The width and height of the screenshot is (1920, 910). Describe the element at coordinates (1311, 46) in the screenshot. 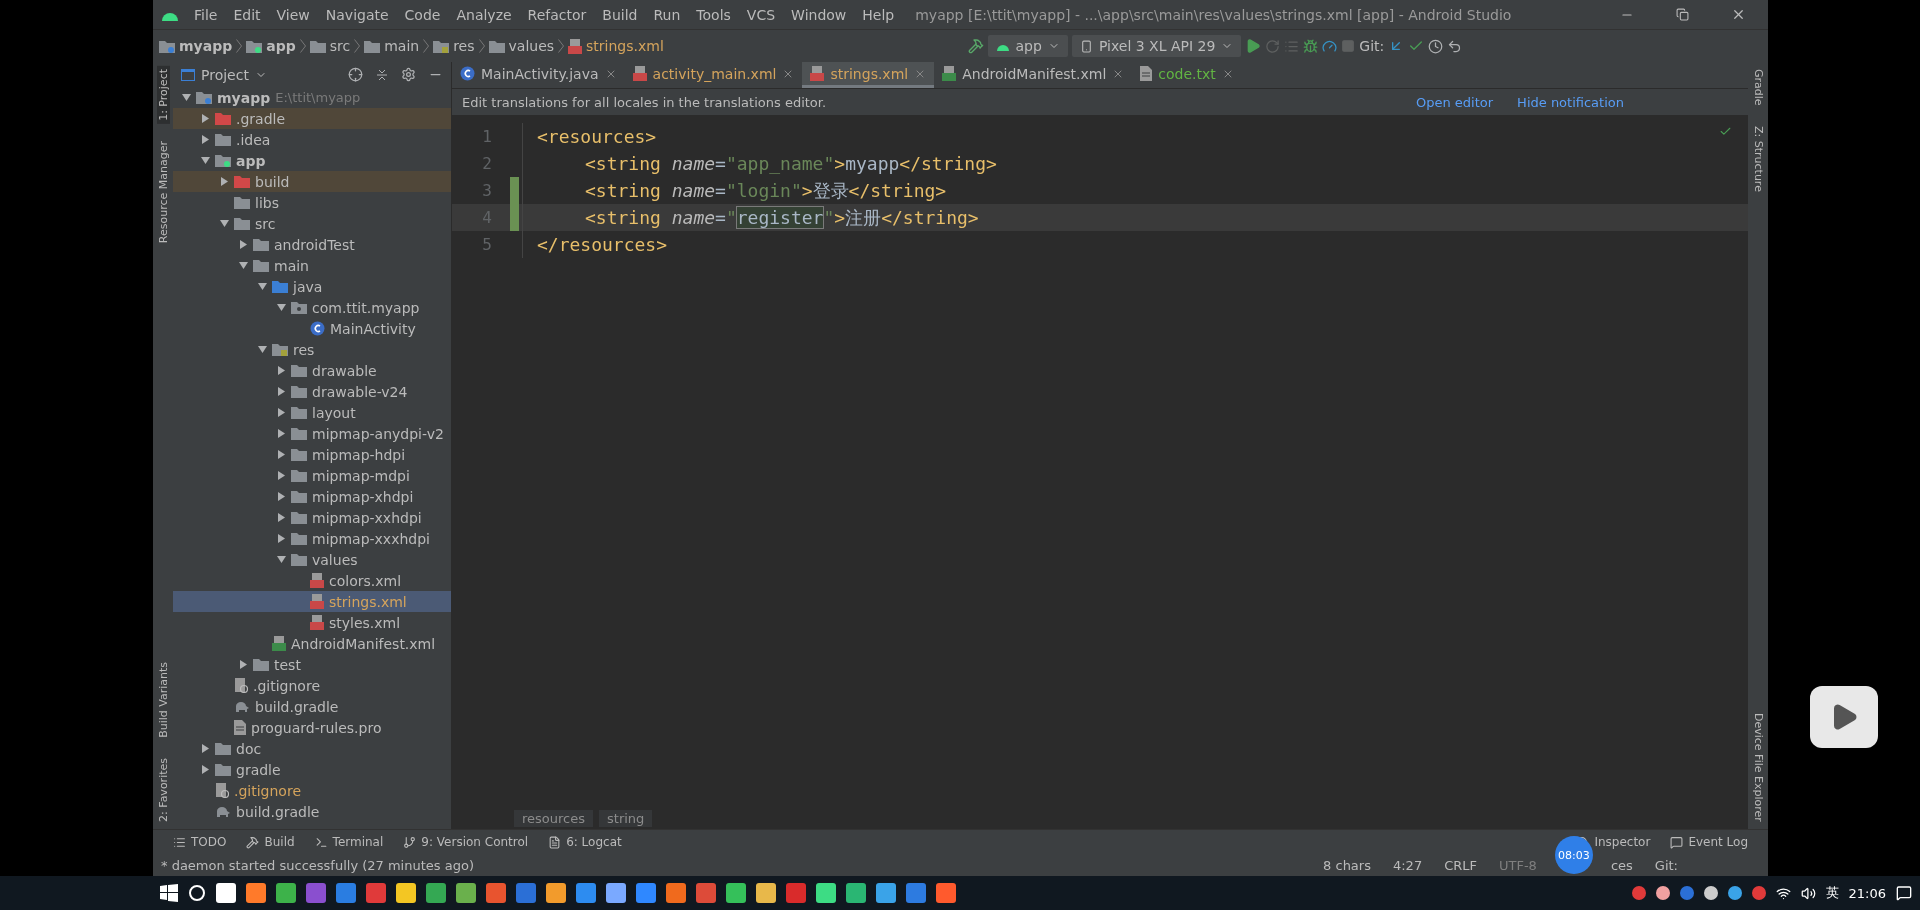

I see `bug-icon` at that location.